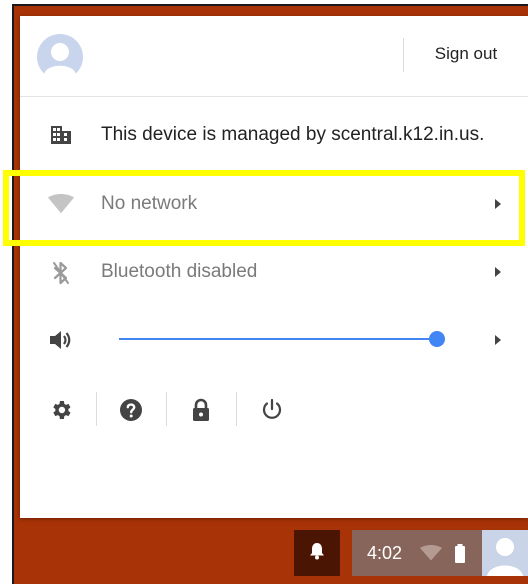 The image size is (528, 584). I want to click on bluetooth-row, so click(274, 273).